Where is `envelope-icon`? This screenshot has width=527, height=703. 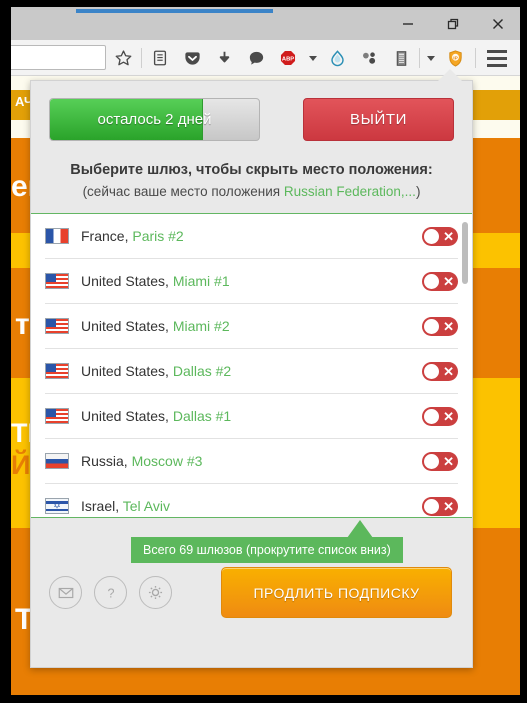 envelope-icon is located at coordinates (65, 592).